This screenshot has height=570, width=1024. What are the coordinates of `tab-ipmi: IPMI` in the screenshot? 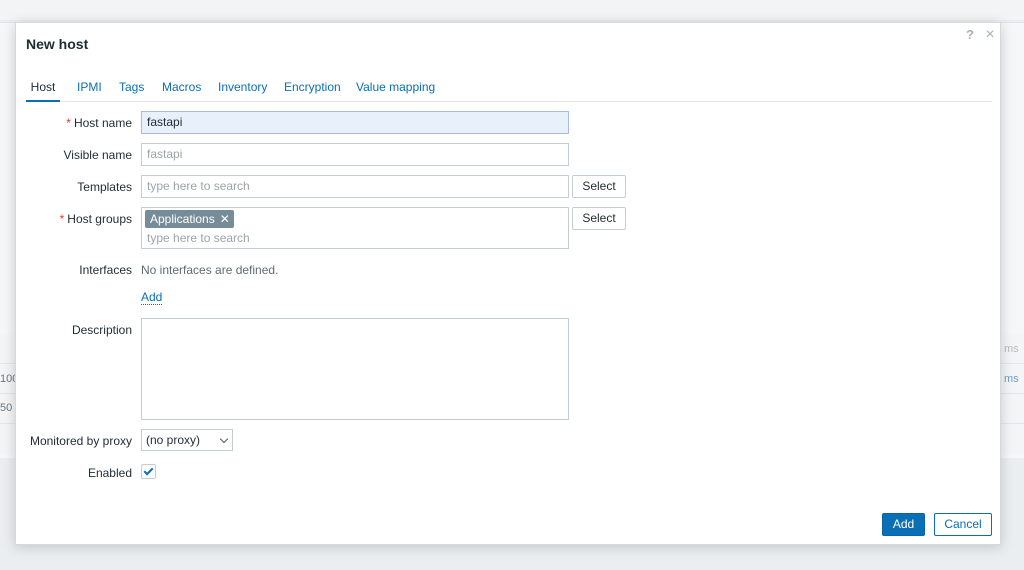 It's located at (89, 90).